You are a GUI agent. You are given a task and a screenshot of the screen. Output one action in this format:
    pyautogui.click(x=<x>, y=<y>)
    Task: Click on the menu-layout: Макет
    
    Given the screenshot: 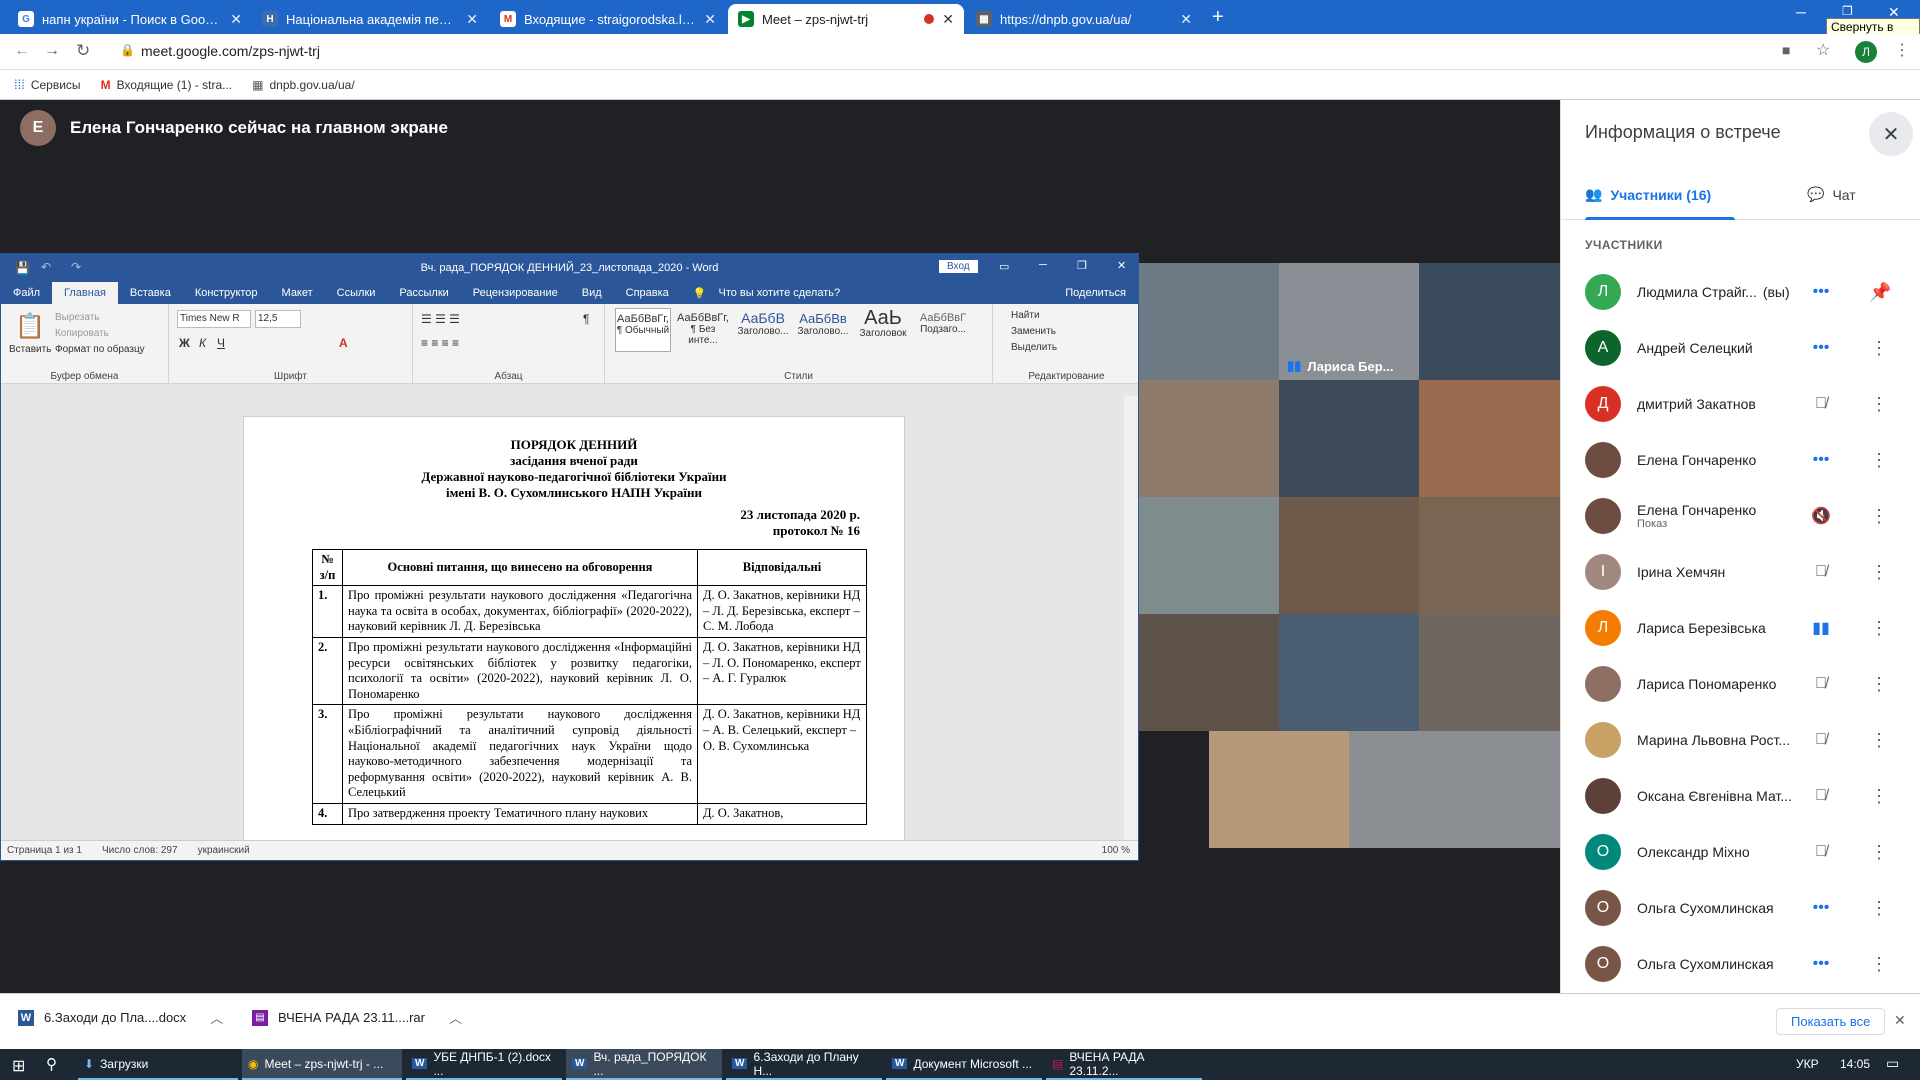 What is the action you would take?
    pyautogui.click(x=297, y=293)
    